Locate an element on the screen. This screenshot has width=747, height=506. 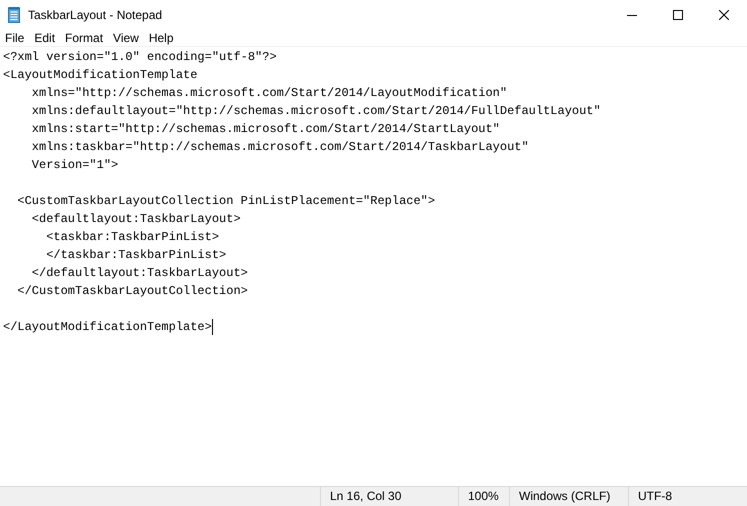
code-line: </CustomTaskbarLayoutCollection> is located at coordinates (132, 291).